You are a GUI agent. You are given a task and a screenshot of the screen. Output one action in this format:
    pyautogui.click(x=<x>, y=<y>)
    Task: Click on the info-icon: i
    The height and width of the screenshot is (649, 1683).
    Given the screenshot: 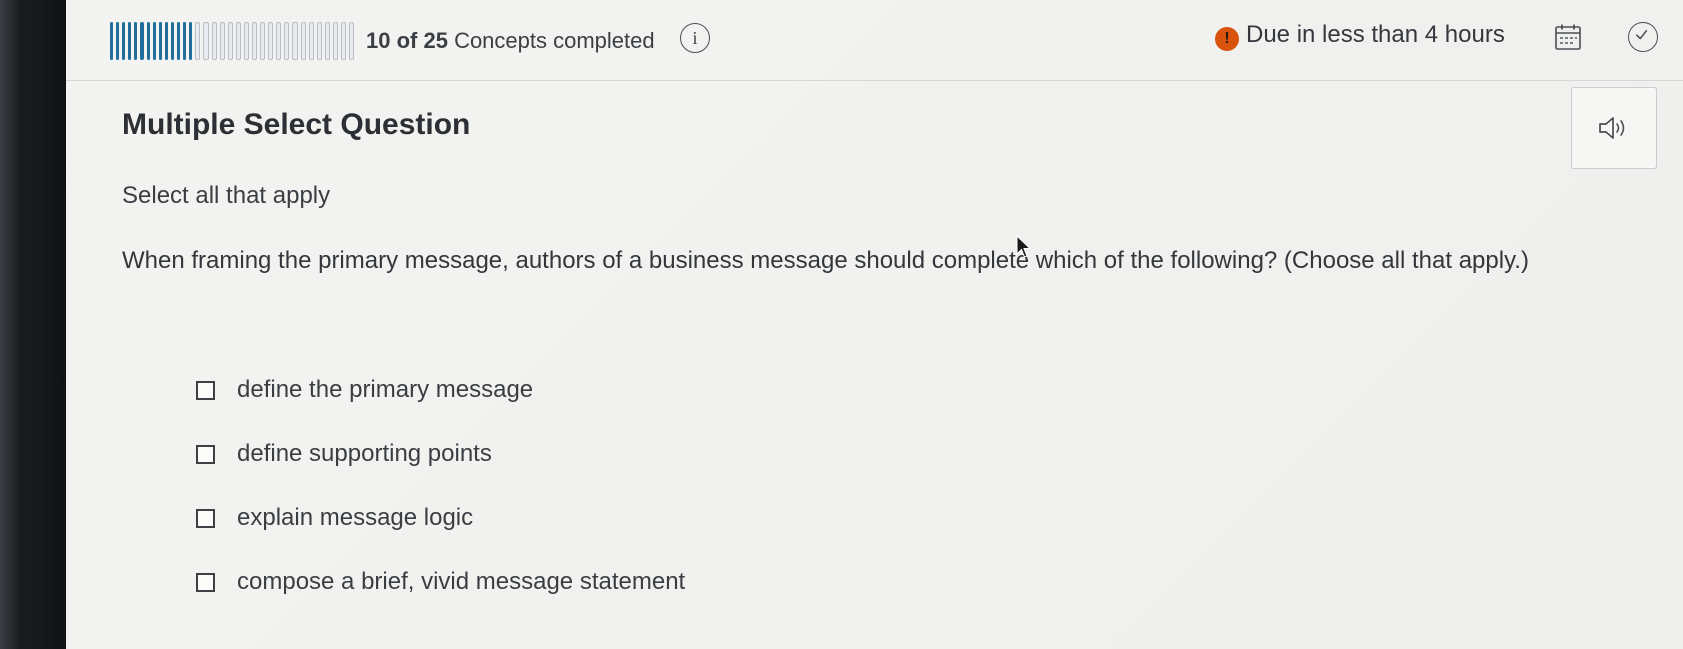 What is the action you would take?
    pyautogui.click(x=695, y=38)
    